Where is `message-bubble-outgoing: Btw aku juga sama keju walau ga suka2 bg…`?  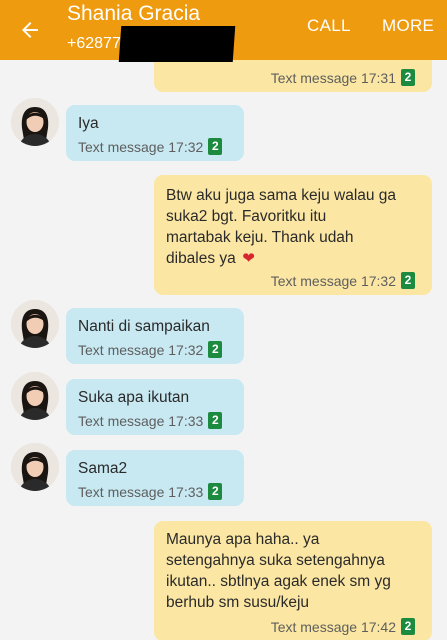 message-bubble-outgoing: Btw aku juga sama keju walau ga suka2 bg… is located at coordinates (293, 235).